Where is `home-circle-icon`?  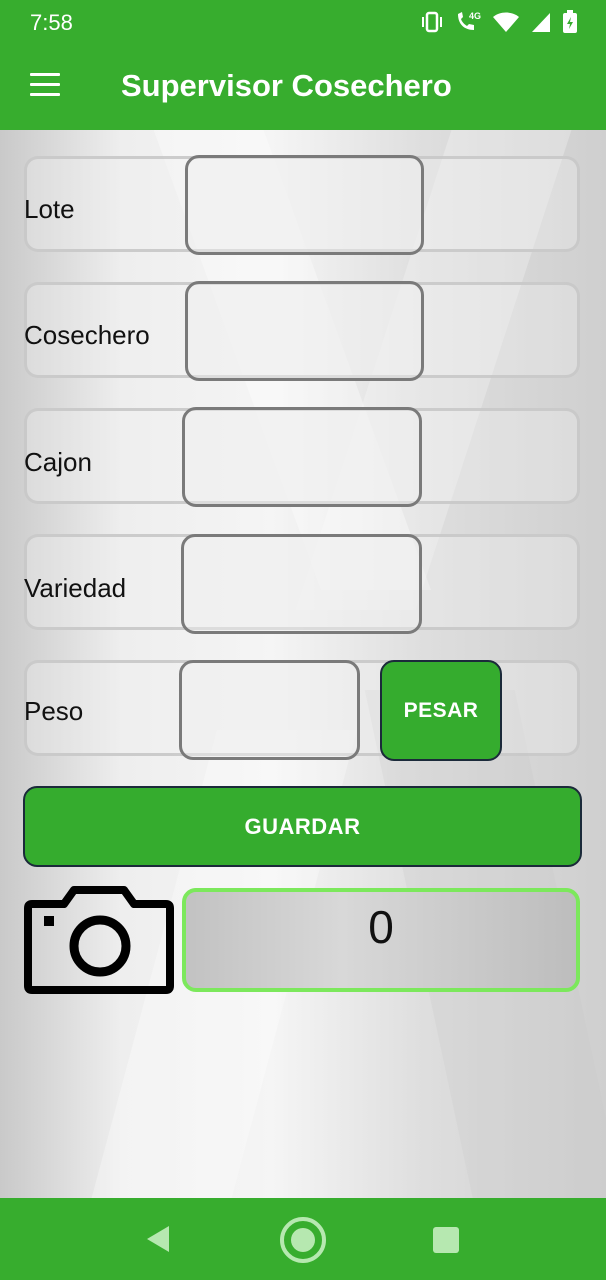 home-circle-icon is located at coordinates (303, 1240).